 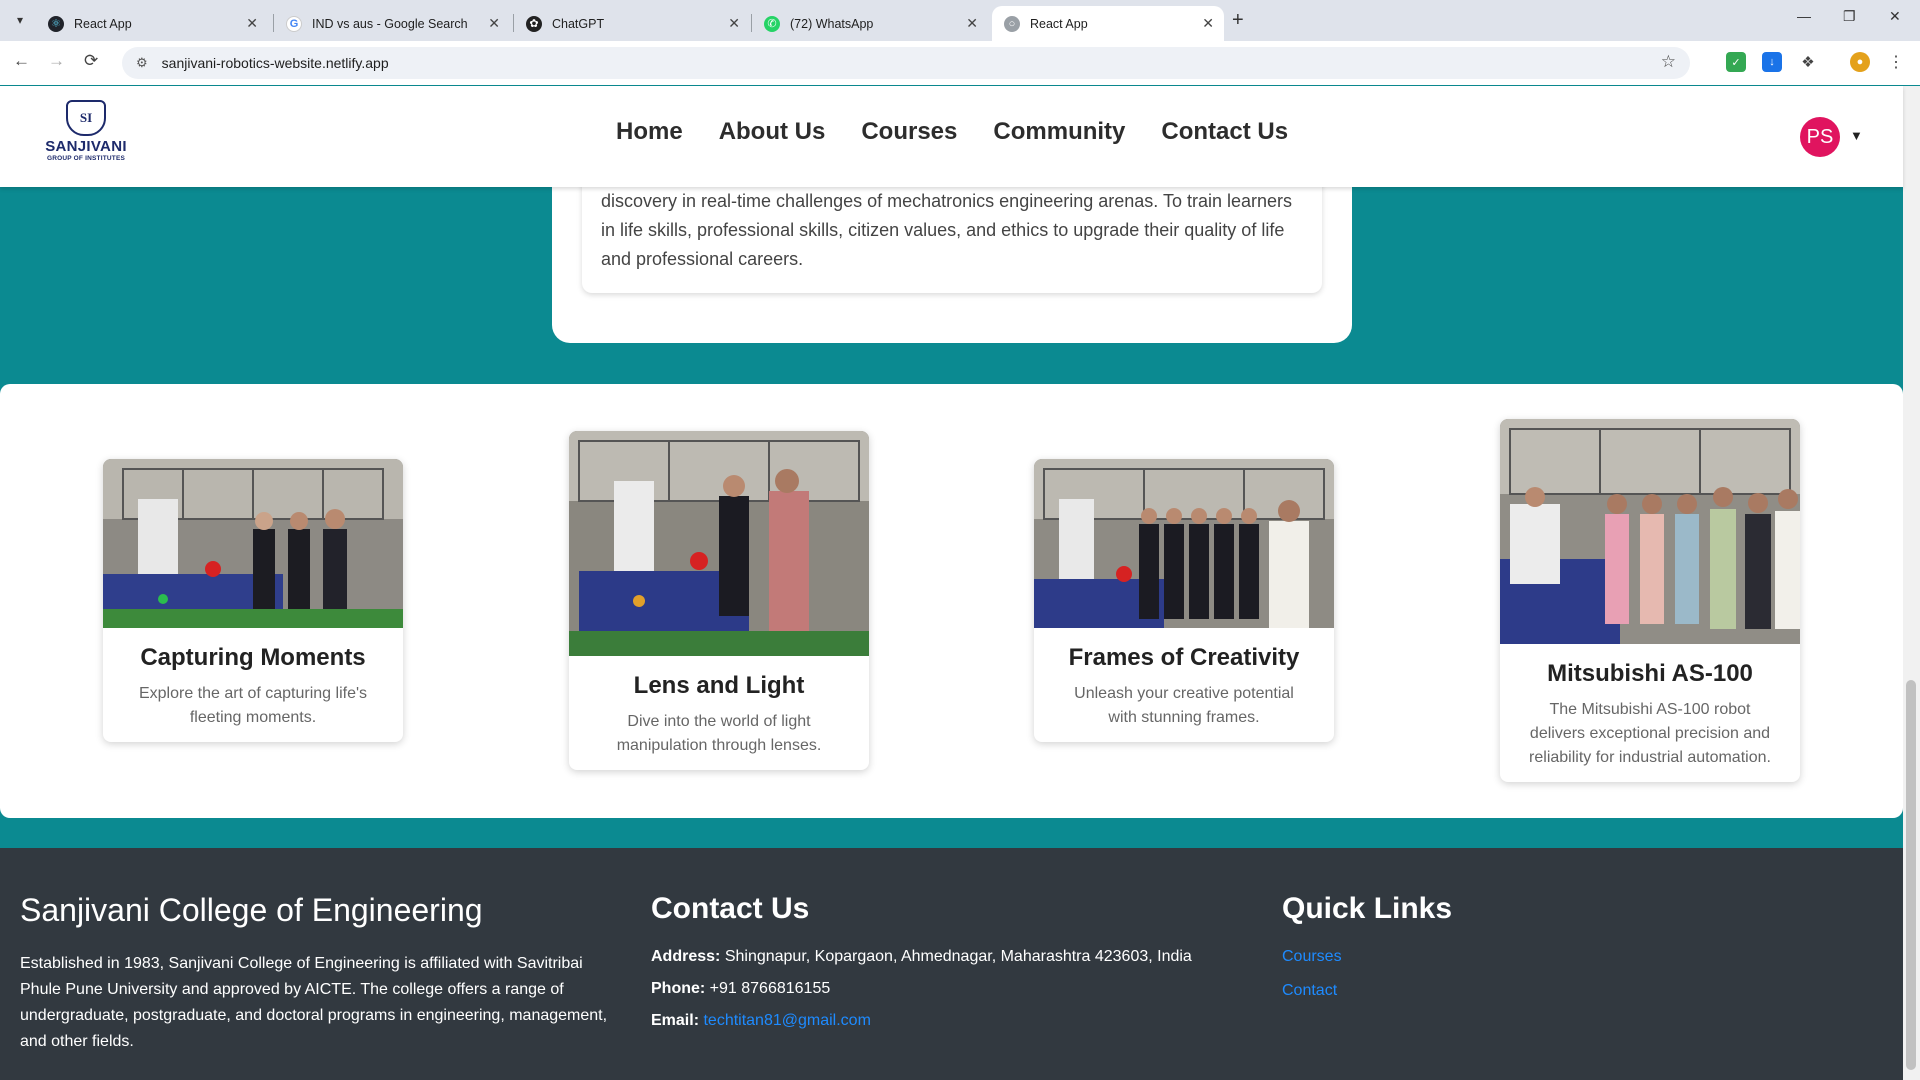 I want to click on shield-extension-icon: ✓, so click(x=1736, y=62).